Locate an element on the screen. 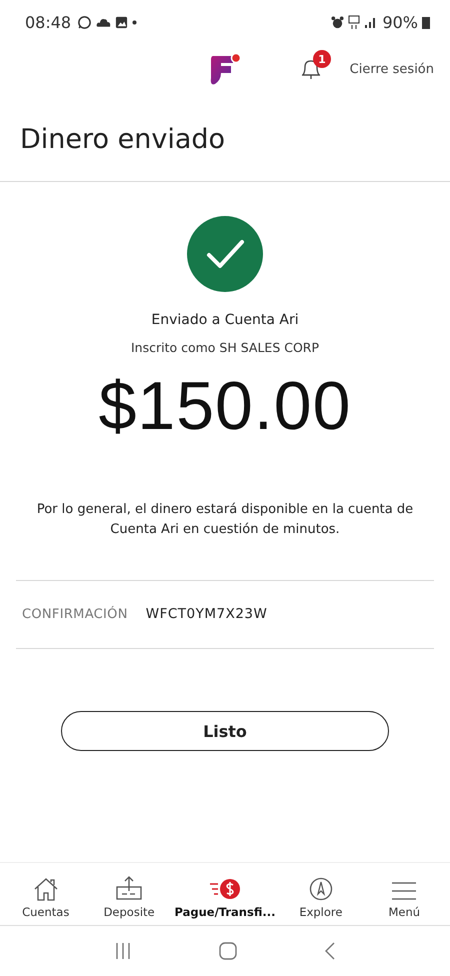 This screenshot has width=450, height=976. nav-tab: Explore is located at coordinates (321, 894).